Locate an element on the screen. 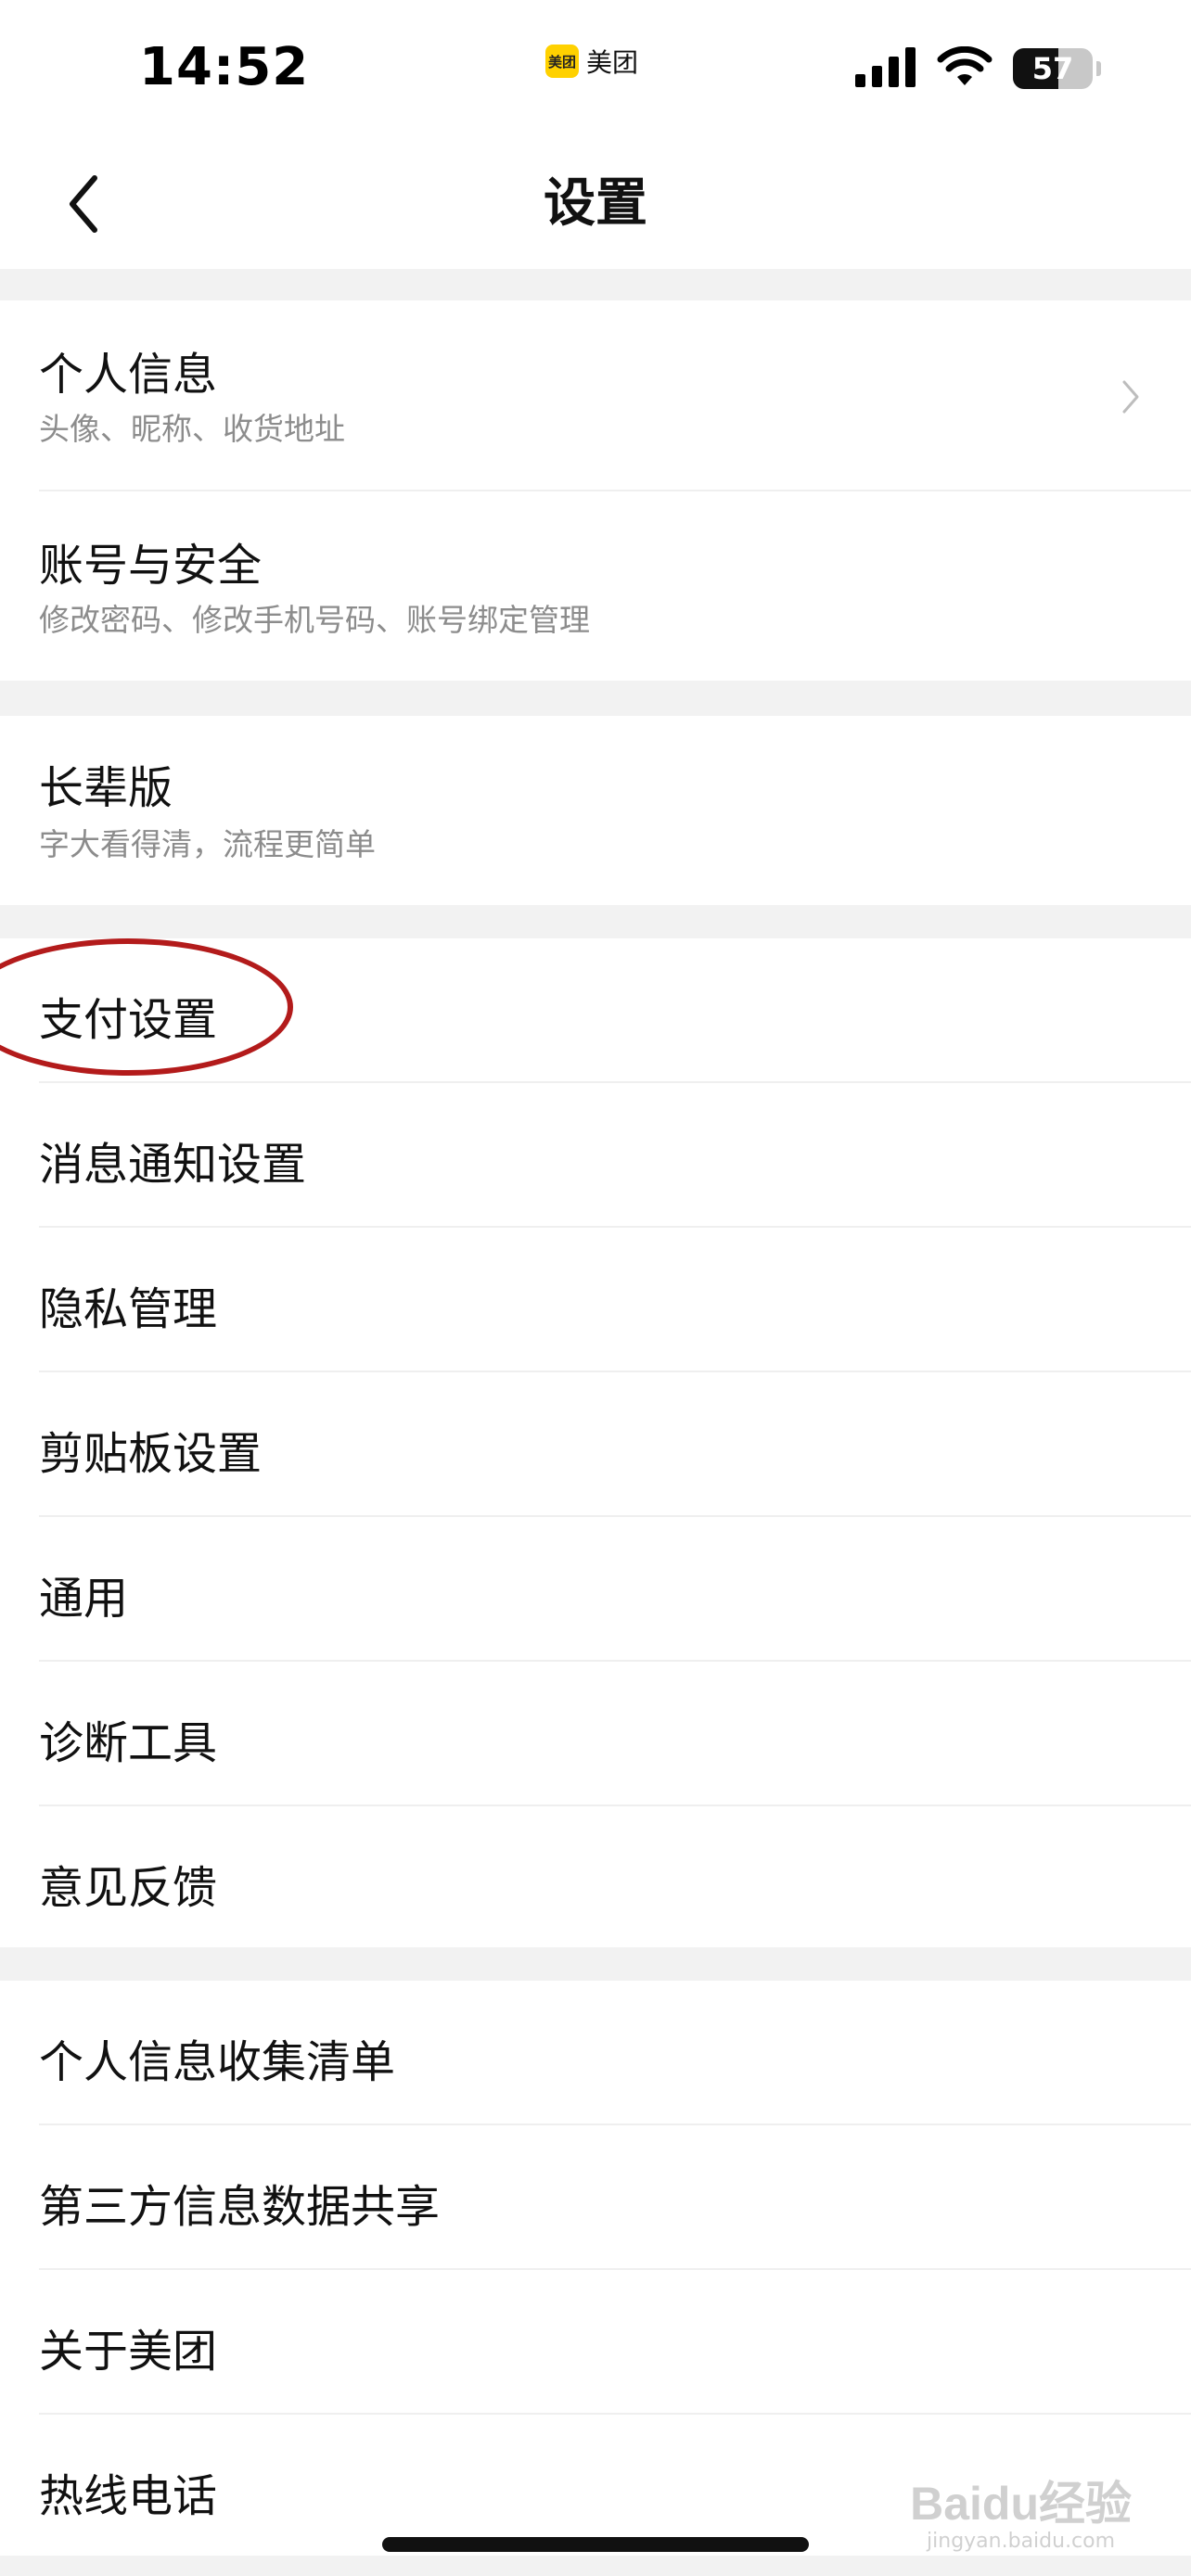 Image resolution: width=1191 pixels, height=2576 pixels. app-indicator: 美团 美团 is located at coordinates (591, 61).